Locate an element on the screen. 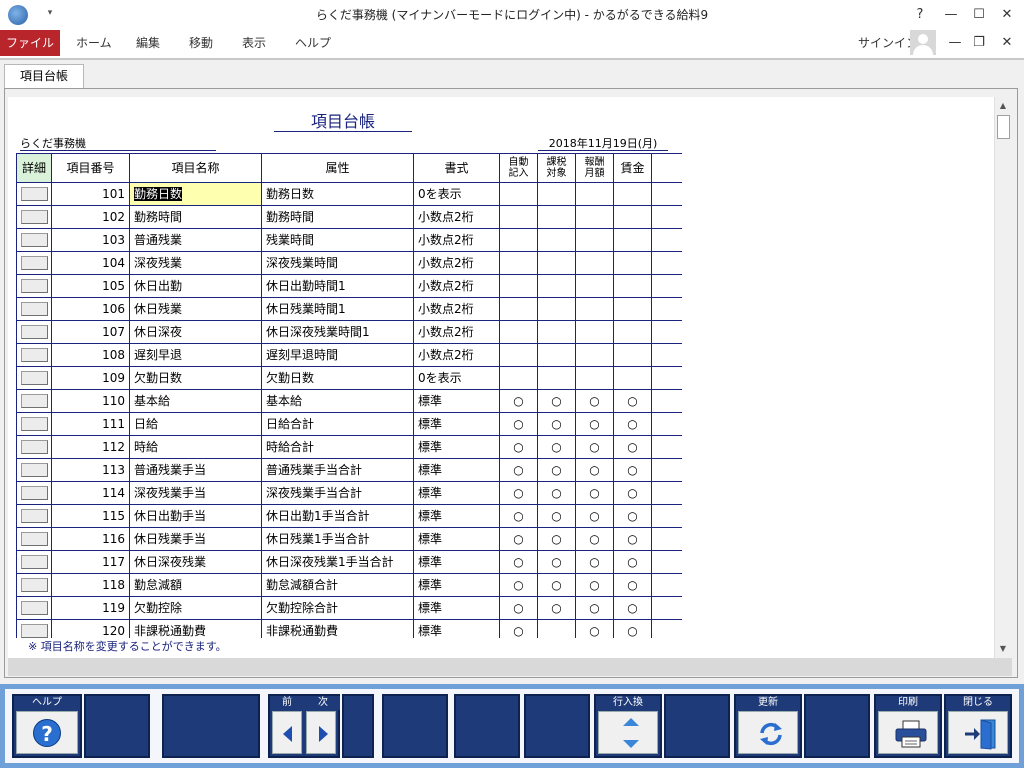  item-name-cell: 休日出勤 is located at coordinates (196, 286).